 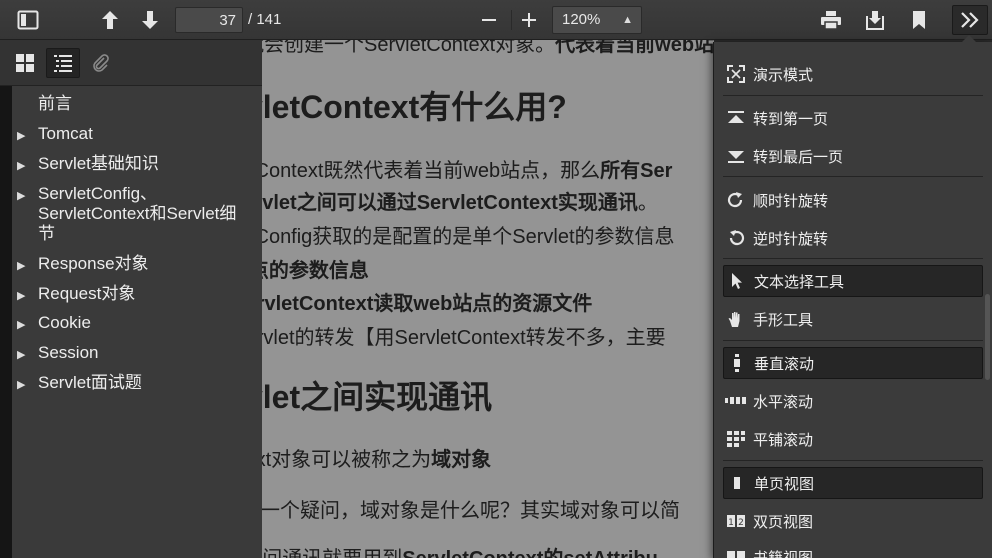 I want to click on outline-view-tab, so click(x=63, y=63).